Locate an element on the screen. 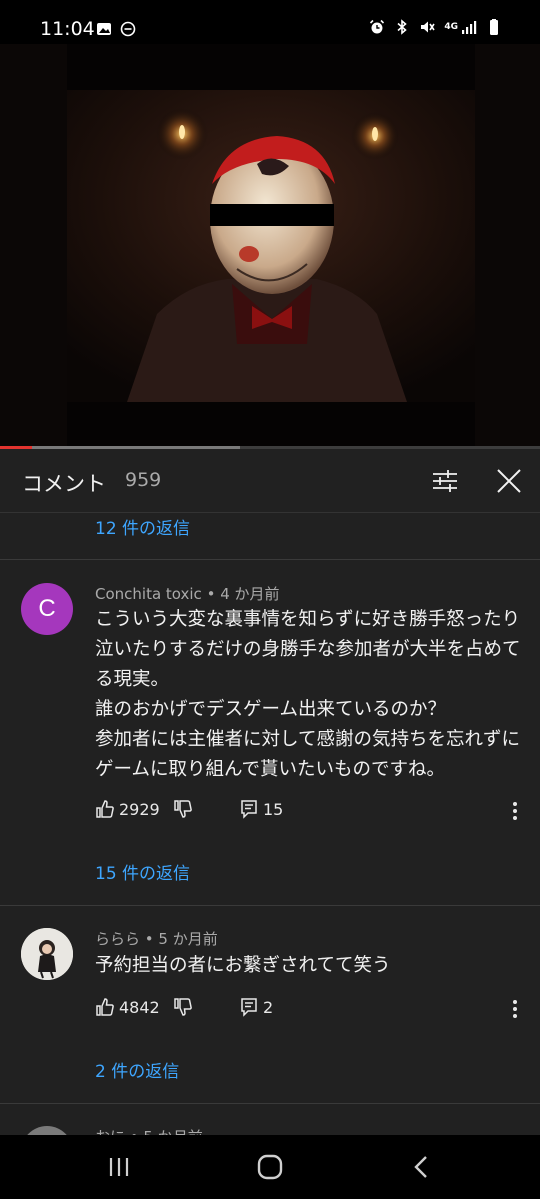 This screenshot has width=540, height=1199. avatar: C is located at coordinates (47, 609).